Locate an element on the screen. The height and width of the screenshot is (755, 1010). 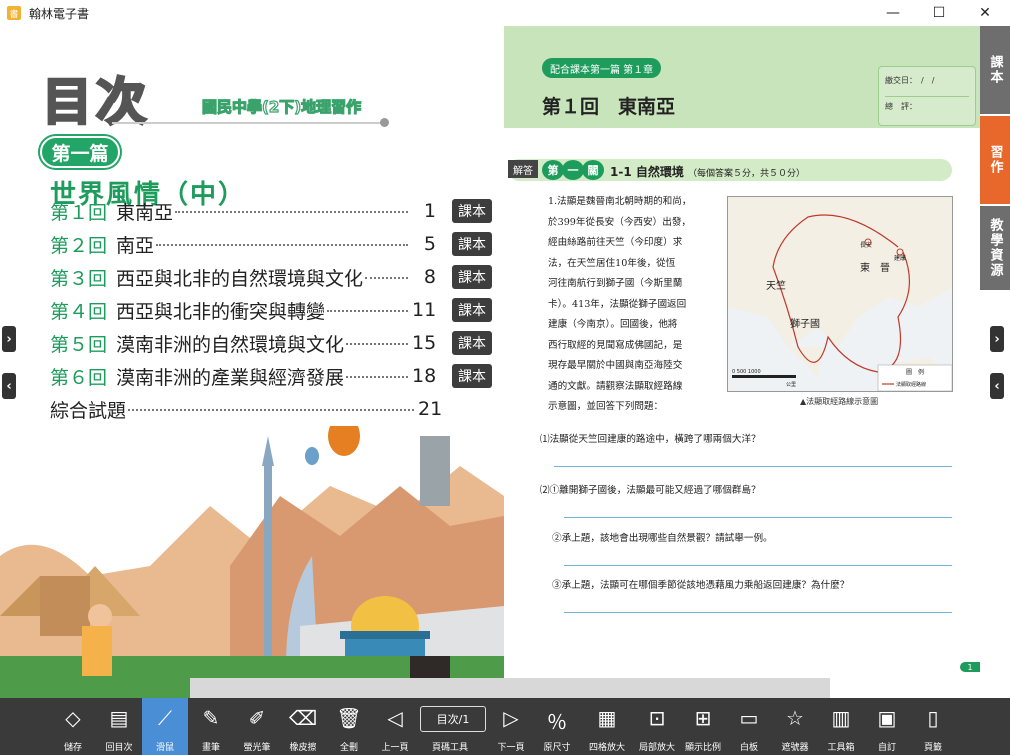
scale-bar is located at coordinates (764, 376).